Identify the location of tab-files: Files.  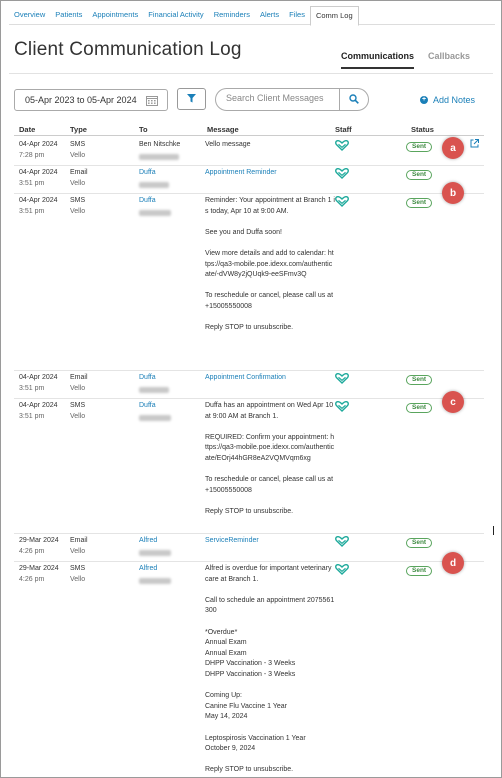
(297, 15).